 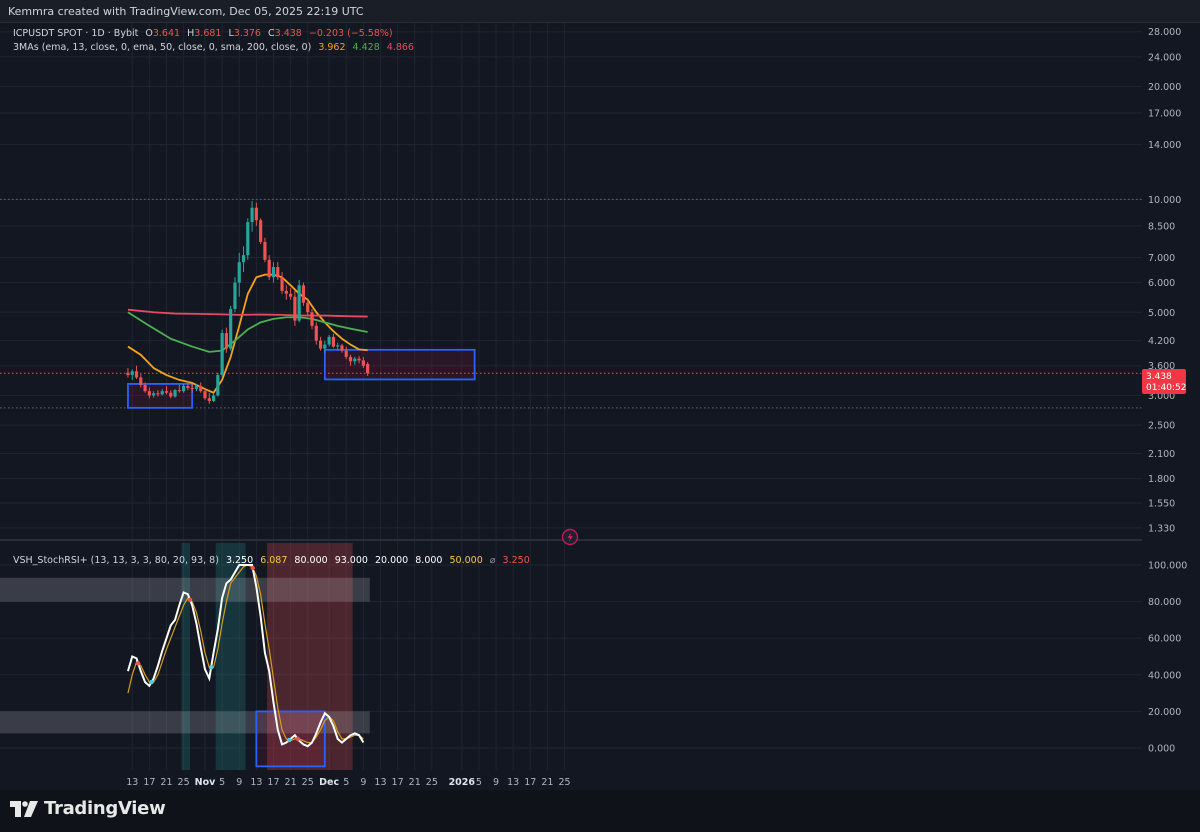 What do you see at coordinates (1161, 749) in the screenshot?
I see `osc-tick-label: 0.000` at bounding box center [1161, 749].